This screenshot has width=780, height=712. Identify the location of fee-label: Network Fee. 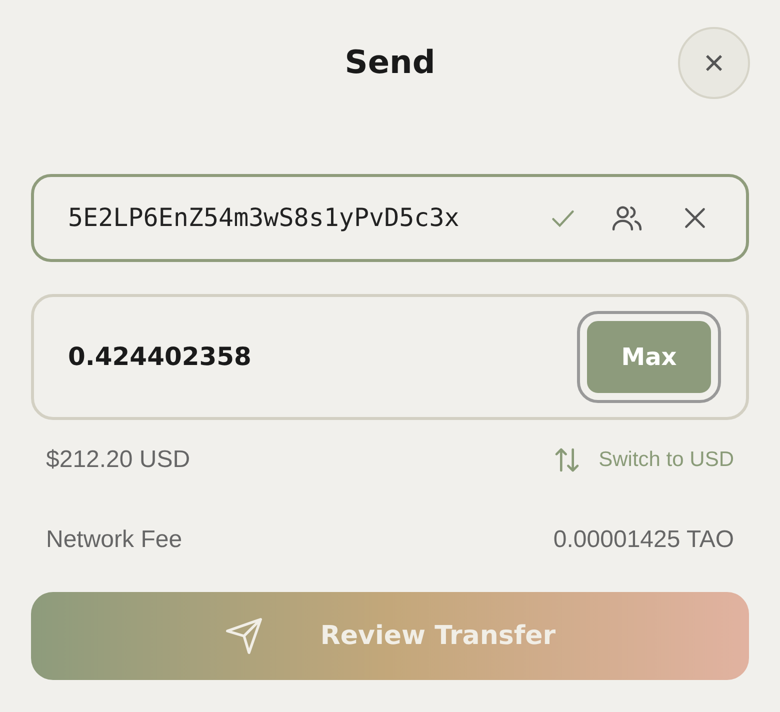
(114, 540).